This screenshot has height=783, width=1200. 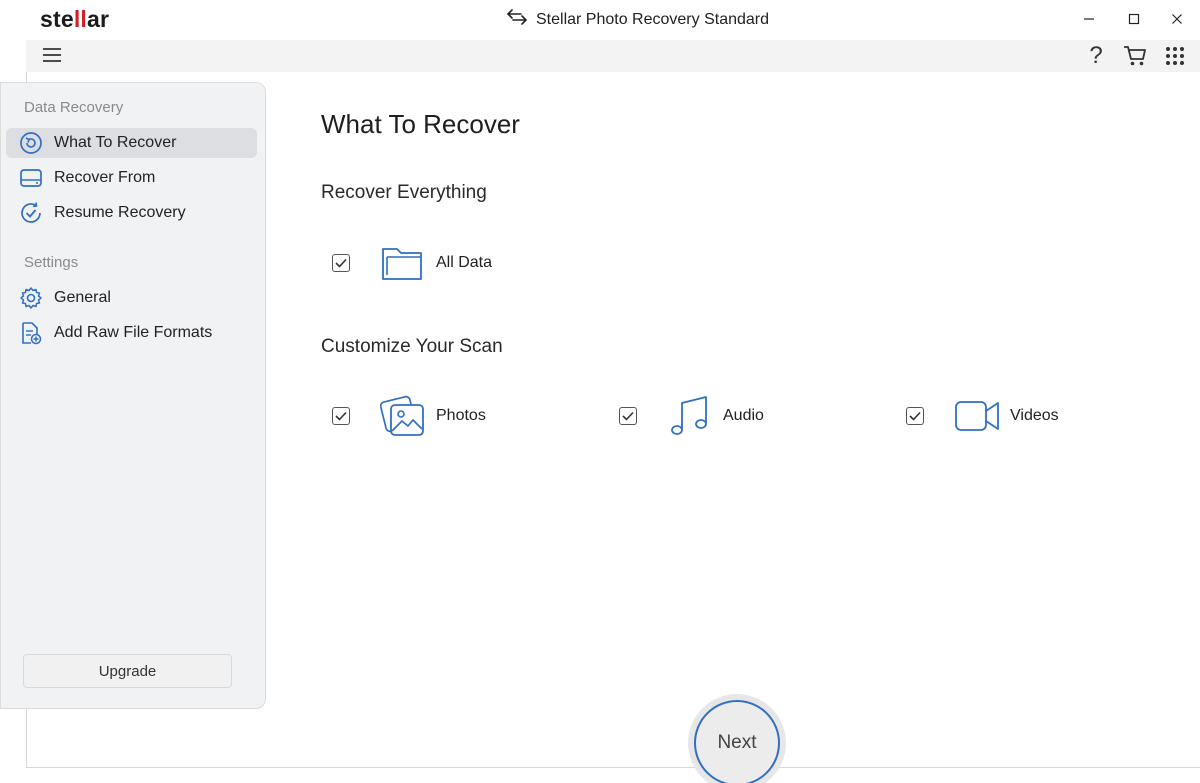 I want to click on sidebar-item-resume-recovery: Resume Recovery, so click(x=131, y=213).